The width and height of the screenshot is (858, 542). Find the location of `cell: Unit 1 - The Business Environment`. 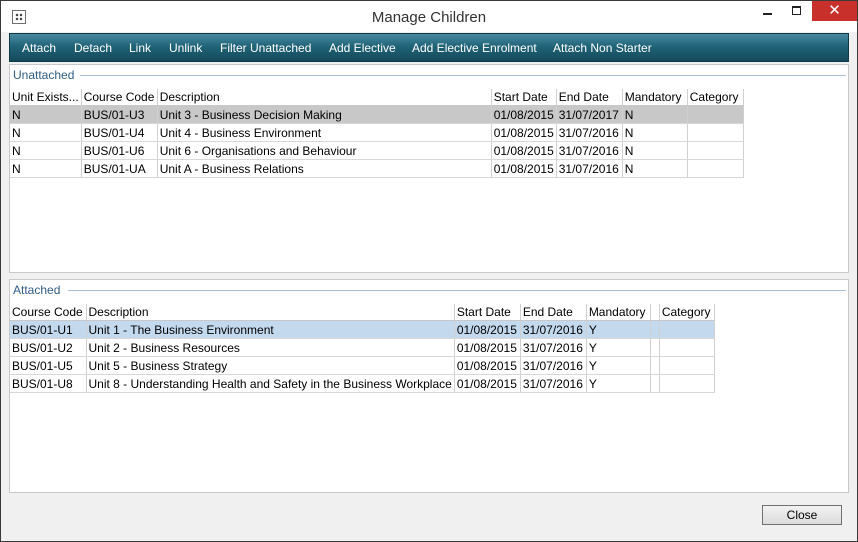

cell: Unit 1 - The Business Environment is located at coordinates (270, 329).